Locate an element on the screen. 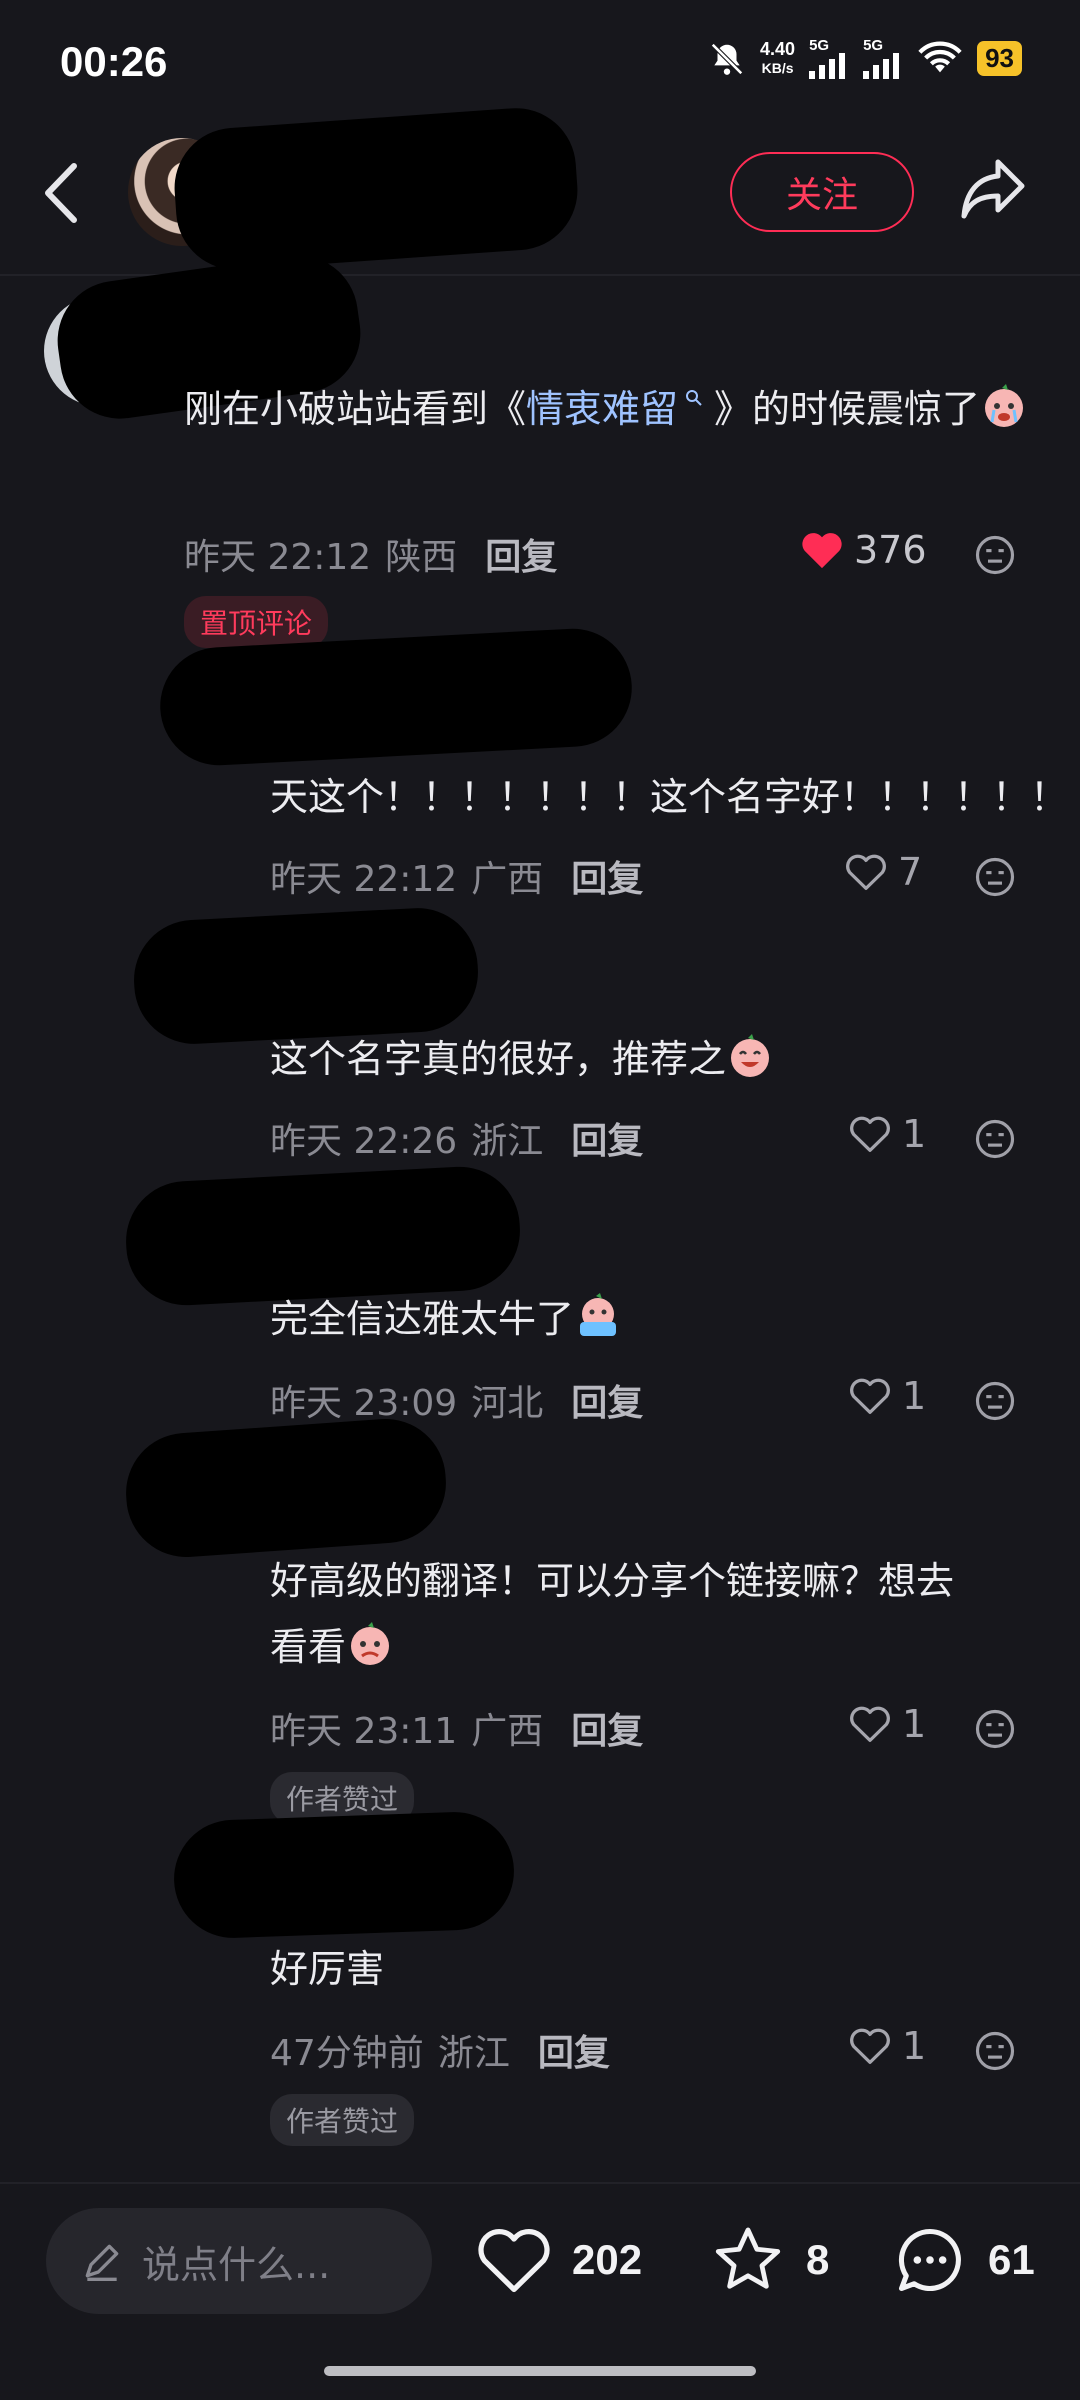  comment-meta: 昨天 22:12 广西 回复 is located at coordinates (456, 876).